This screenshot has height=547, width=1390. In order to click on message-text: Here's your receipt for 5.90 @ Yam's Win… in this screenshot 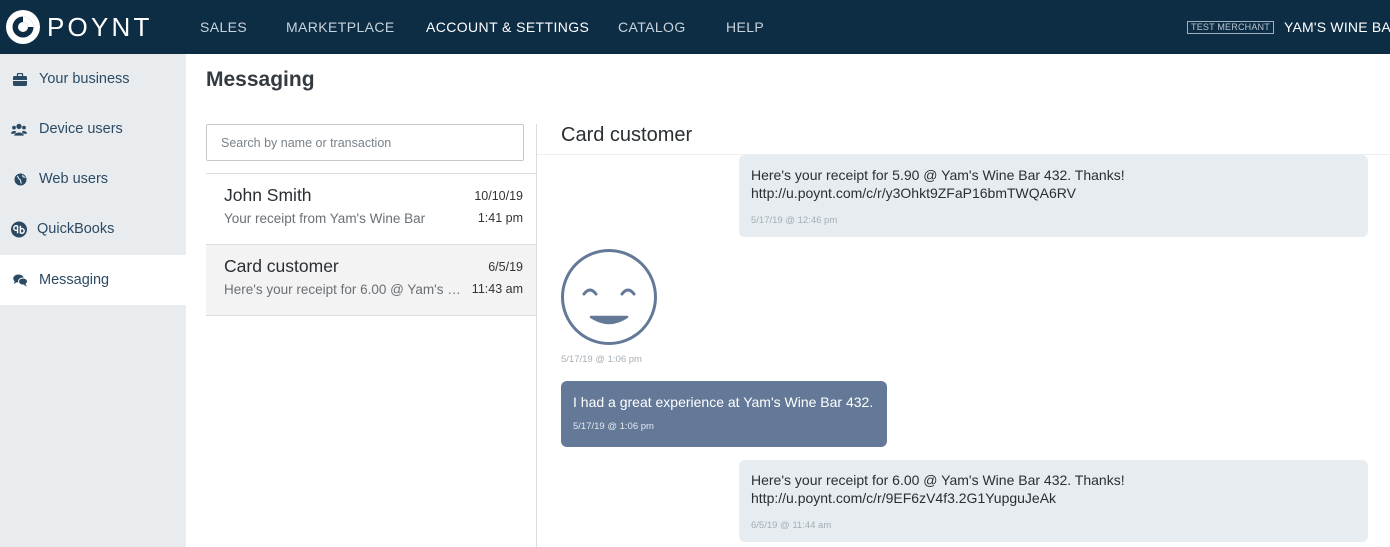, I will do `click(938, 175)`.